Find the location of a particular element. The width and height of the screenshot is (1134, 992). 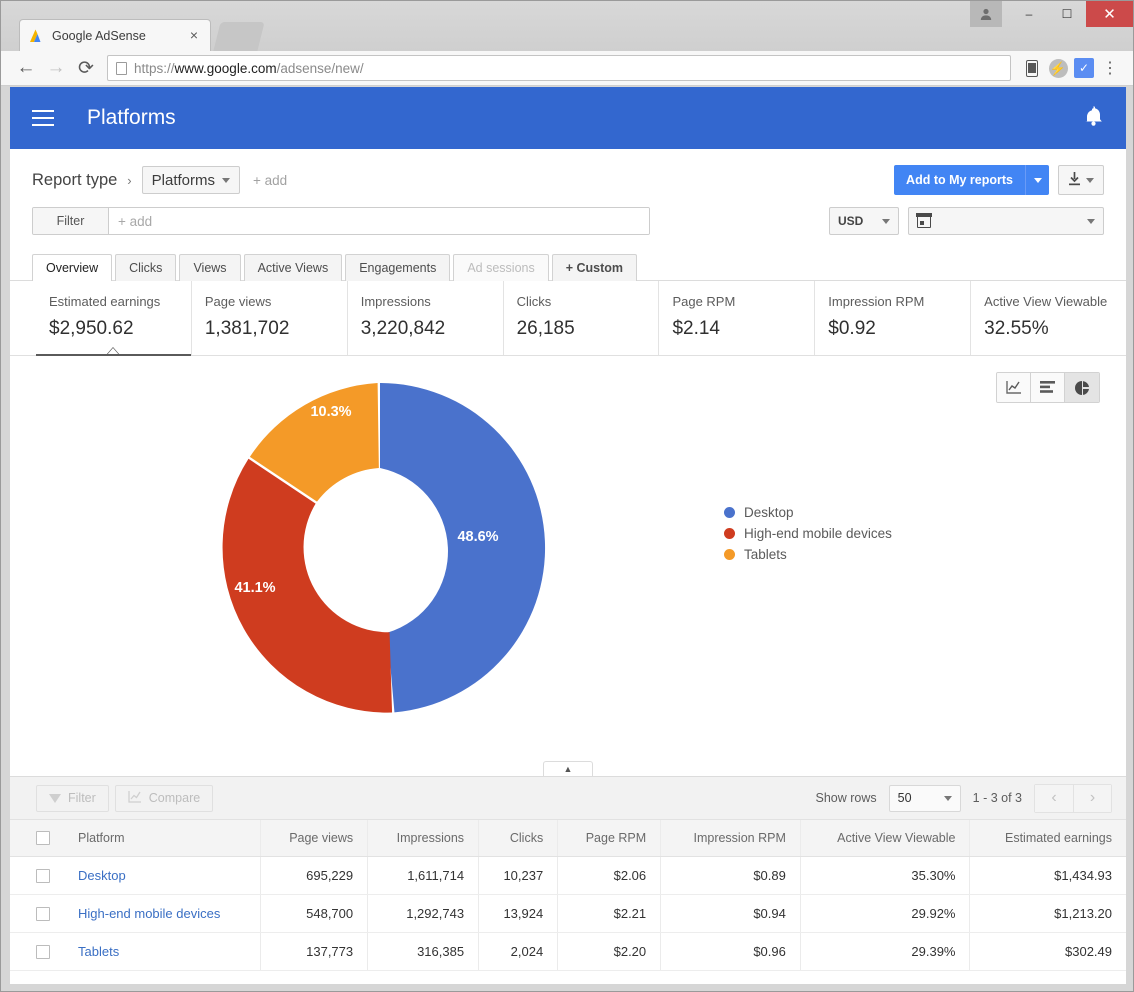

metric-card-impressions: Impressions 3,220,842 is located at coordinates (426, 318).